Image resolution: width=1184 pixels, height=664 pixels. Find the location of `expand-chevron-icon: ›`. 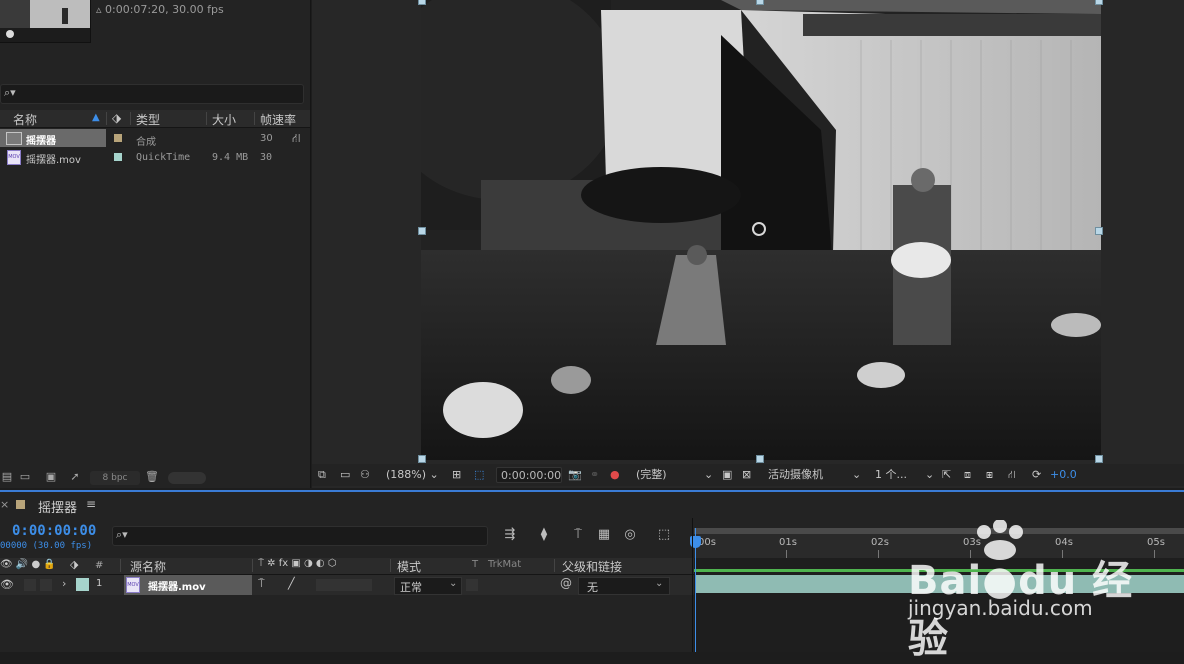

expand-chevron-icon: › is located at coordinates (64, 583).